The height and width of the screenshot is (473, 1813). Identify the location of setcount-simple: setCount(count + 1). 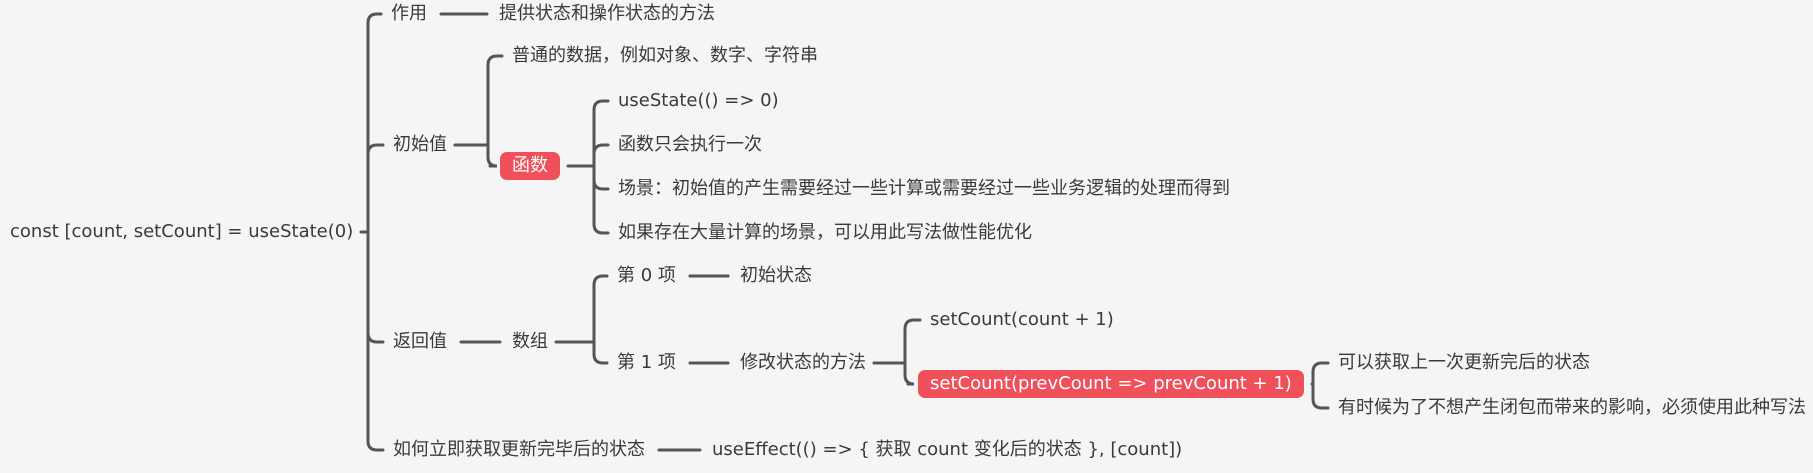
(1022, 320).